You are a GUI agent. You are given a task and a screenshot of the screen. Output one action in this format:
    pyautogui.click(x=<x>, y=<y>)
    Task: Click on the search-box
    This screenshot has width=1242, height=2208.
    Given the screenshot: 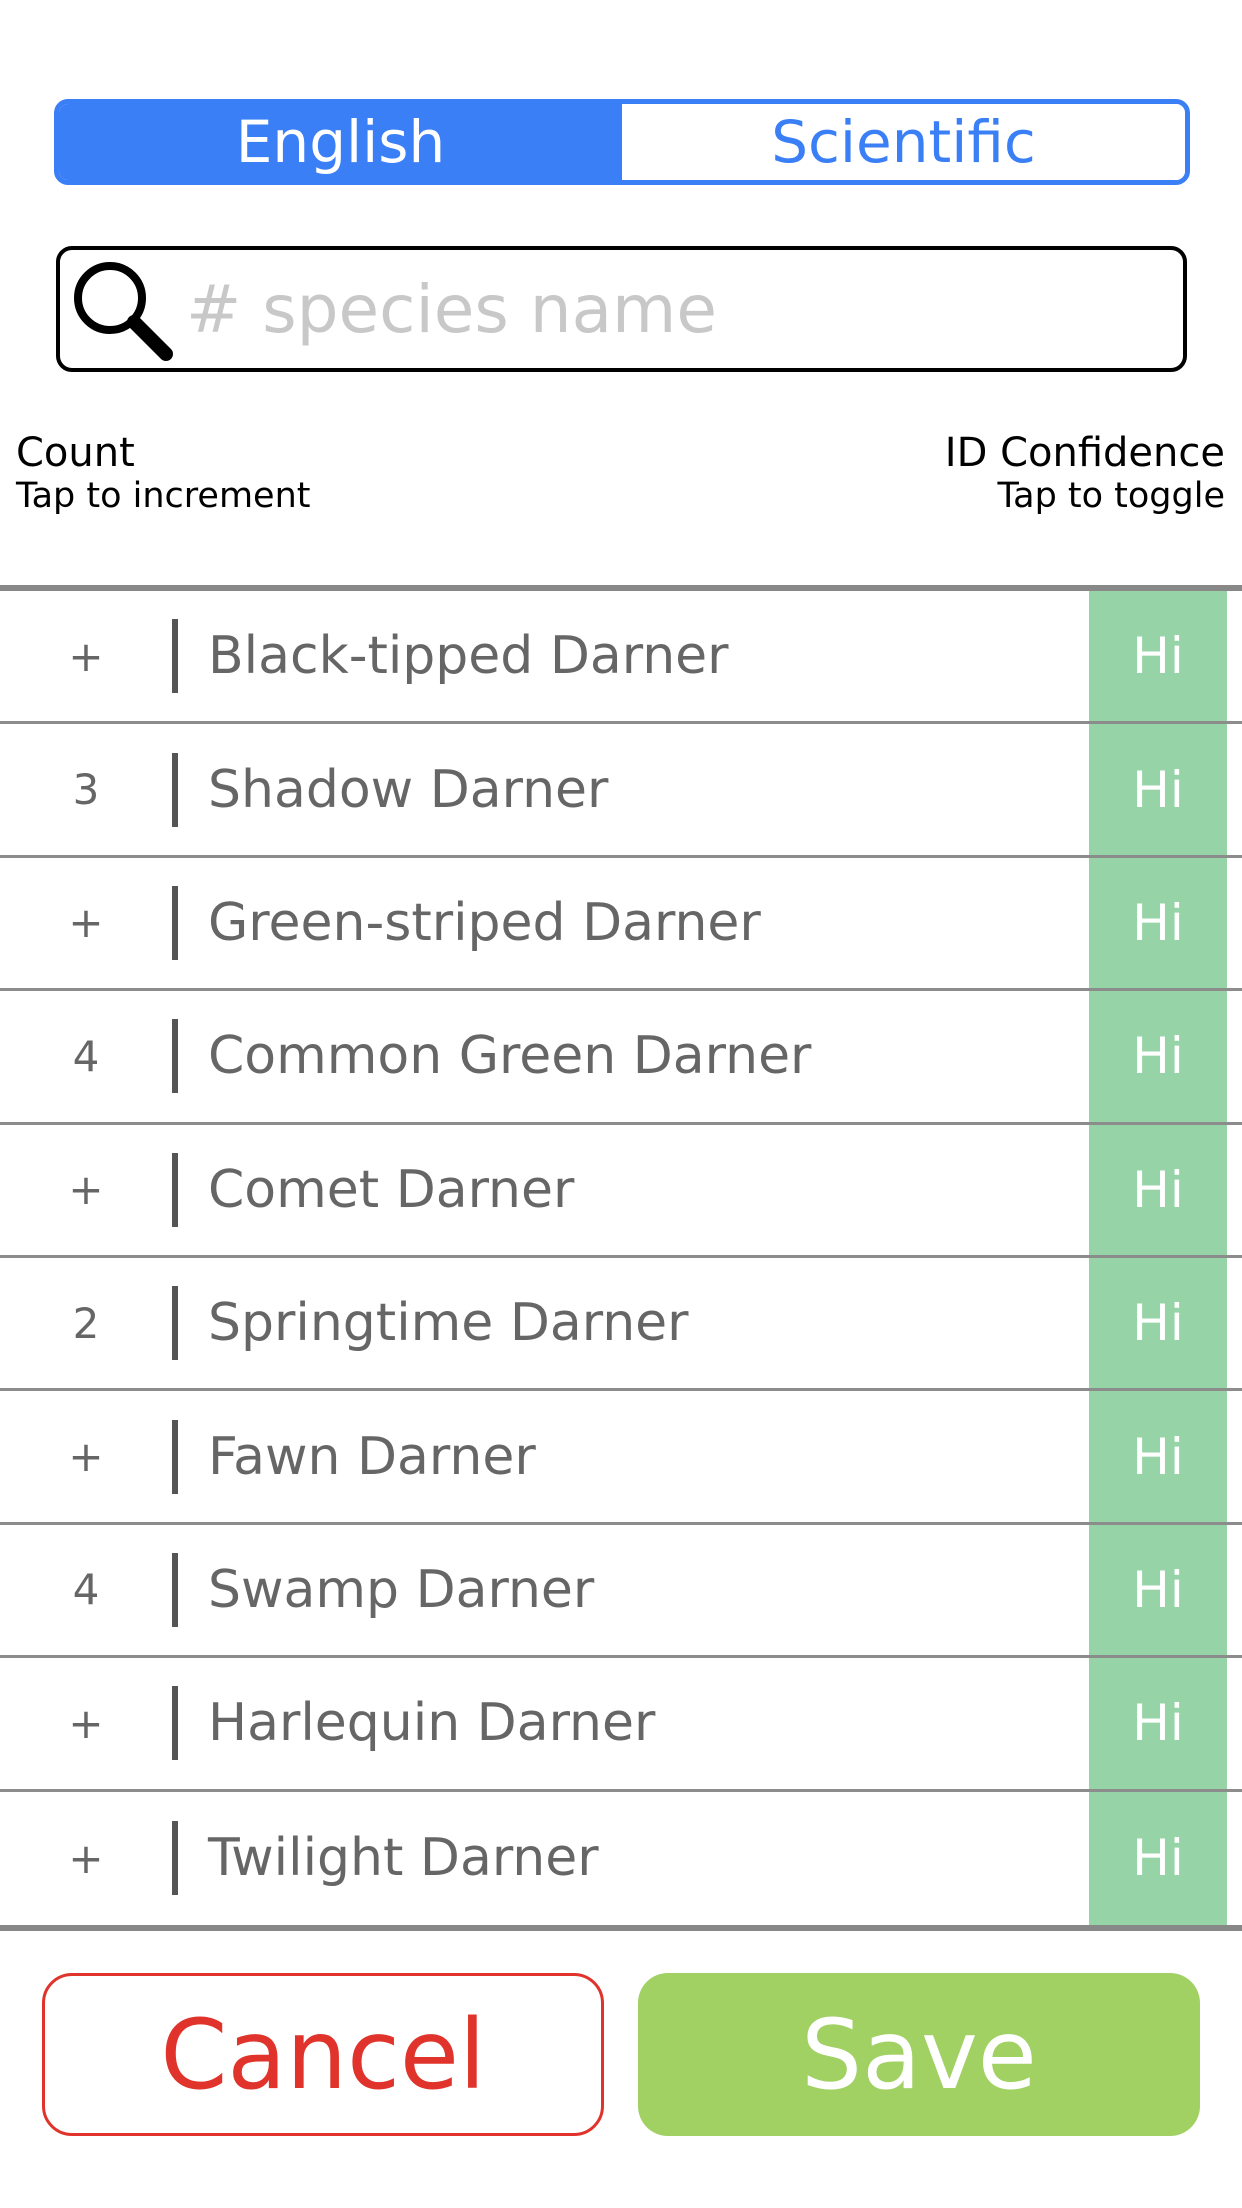 What is the action you would take?
    pyautogui.click(x=621, y=309)
    